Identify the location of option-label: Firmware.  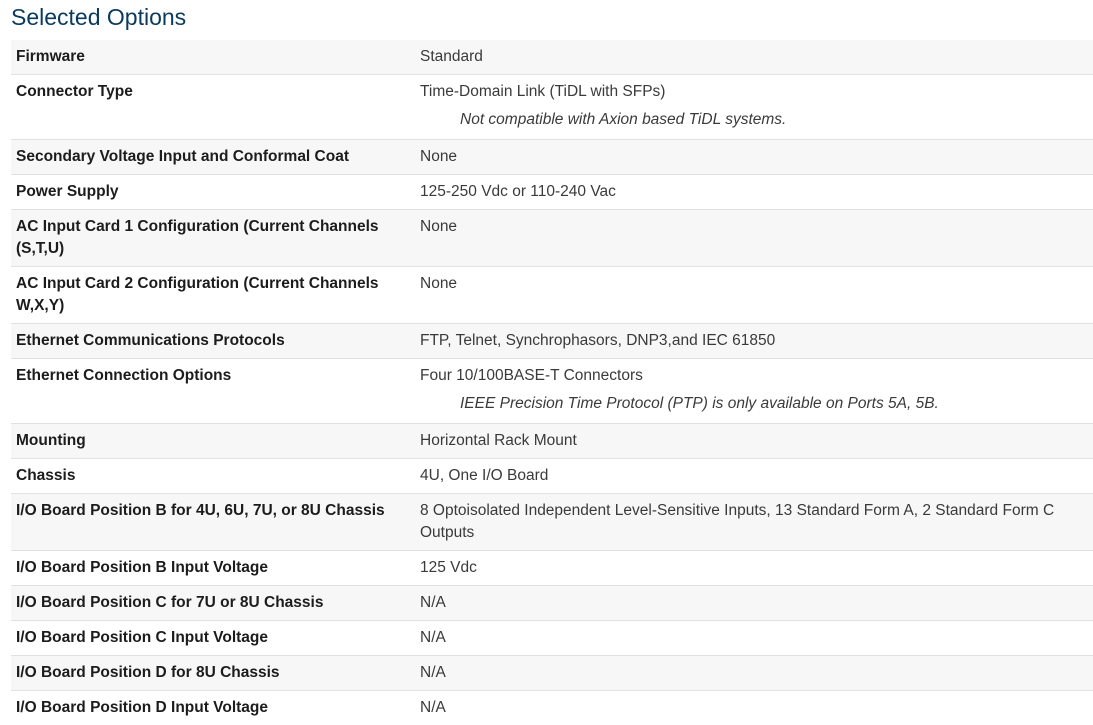
(213, 57).